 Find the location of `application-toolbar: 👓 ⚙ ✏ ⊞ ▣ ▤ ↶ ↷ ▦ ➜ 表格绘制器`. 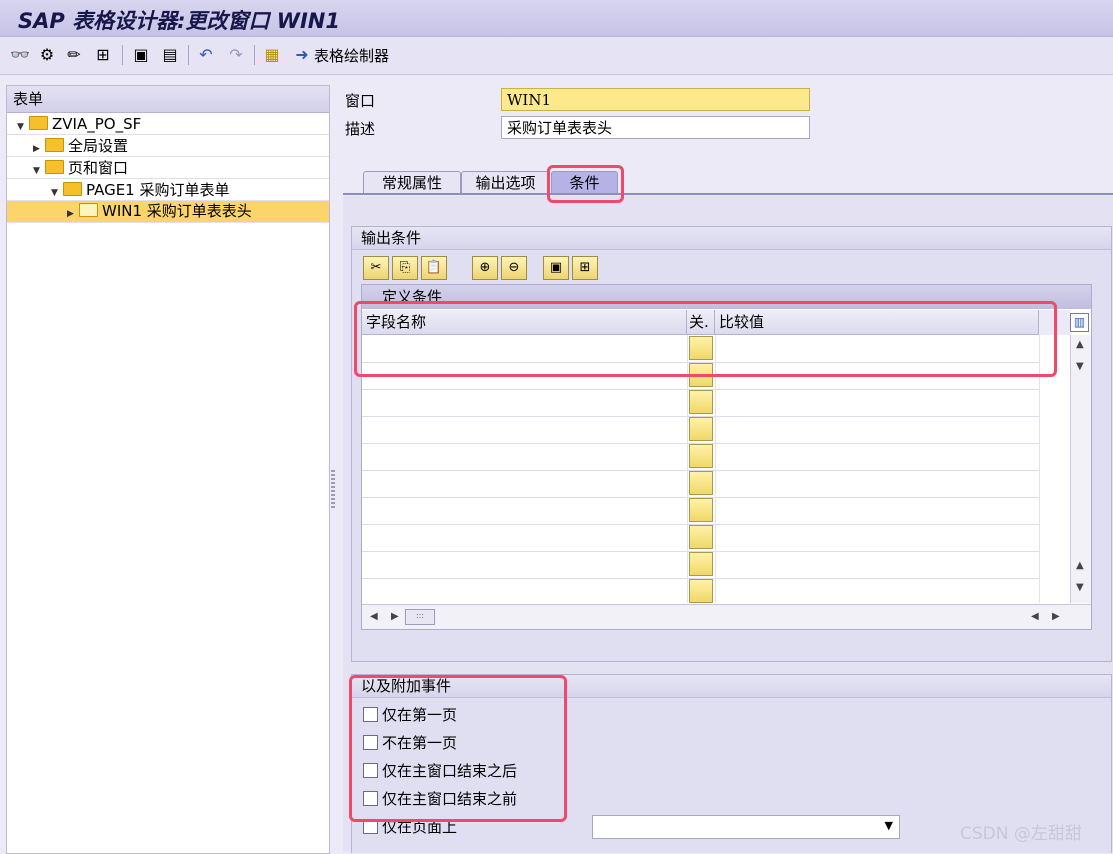

application-toolbar: 👓 ⚙ ✏ ⊞ ▣ ▤ ↶ ↷ ▦ ➜ 表格绘制器 is located at coordinates (556, 56).